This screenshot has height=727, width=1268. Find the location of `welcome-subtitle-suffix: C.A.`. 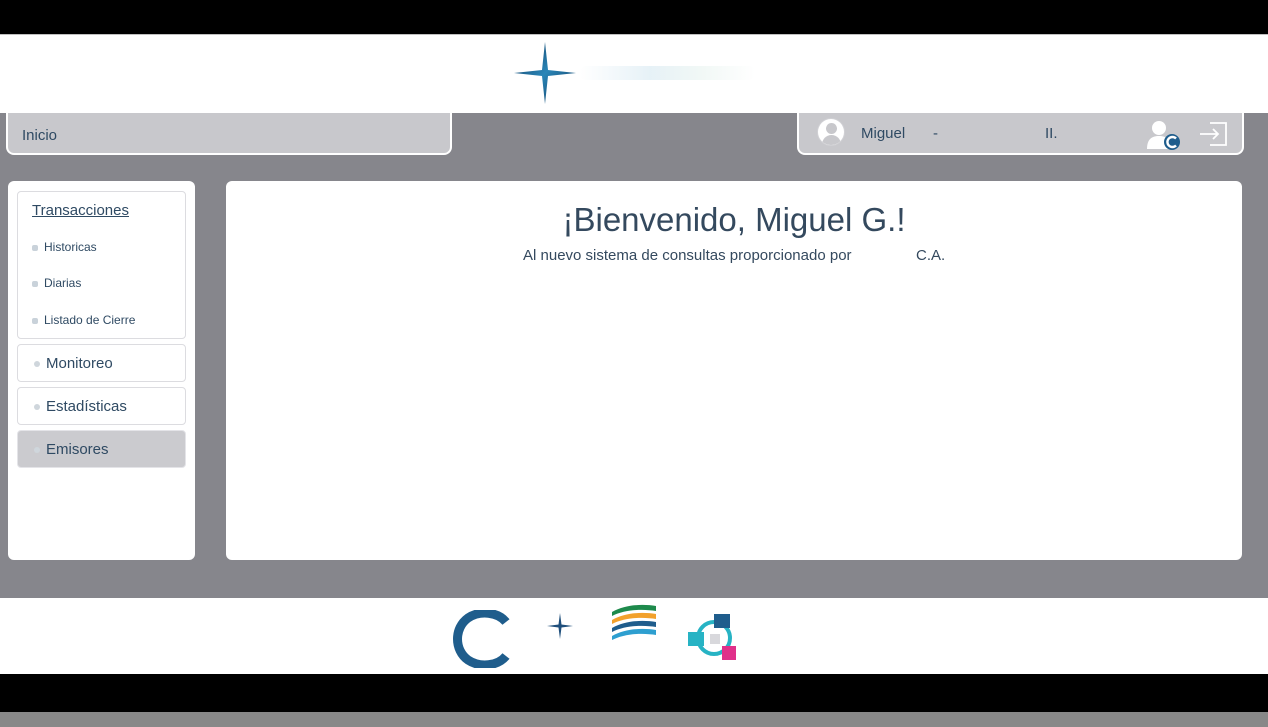

welcome-subtitle-suffix: C.A. is located at coordinates (931, 255).